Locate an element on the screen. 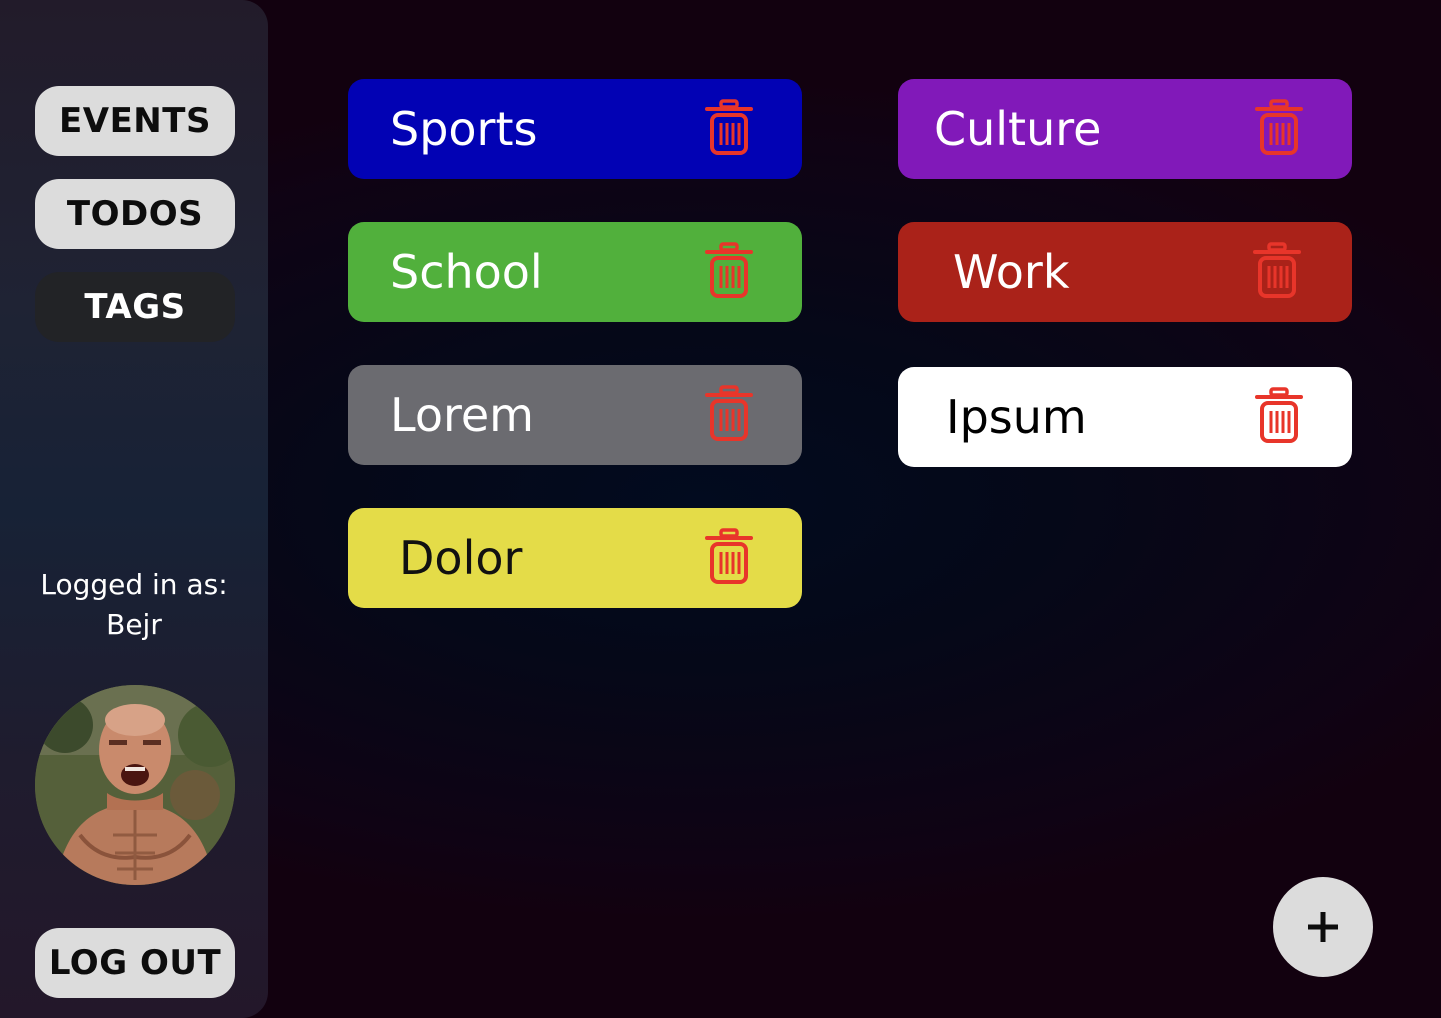 The image size is (1441, 1018). tag-label: Ipsum is located at coordinates (1016, 417).